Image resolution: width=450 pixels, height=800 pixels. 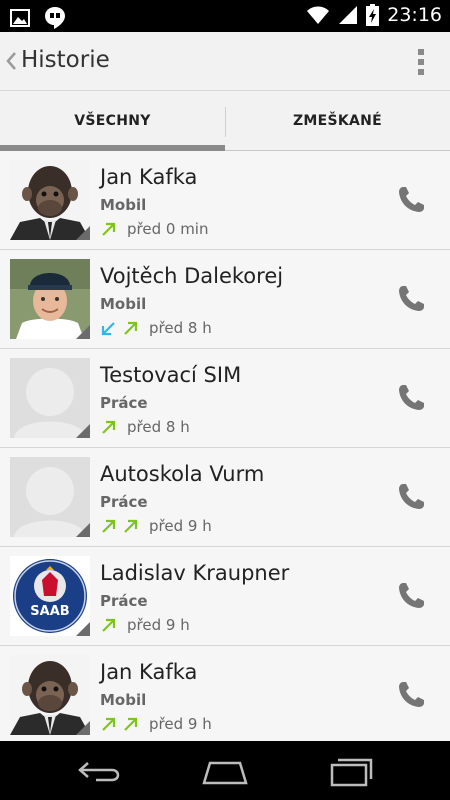 I want to click on action-bar: Historie, so click(x=225, y=61).